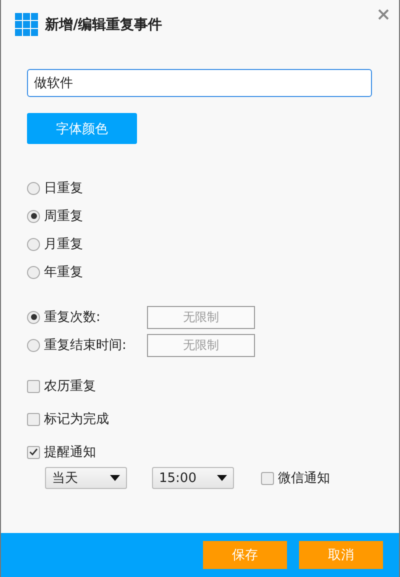 The height and width of the screenshot is (577, 400). What do you see at coordinates (199, 83) in the screenshot?
I see `event-name-field: 做软件` at bounding box center [199, 83].